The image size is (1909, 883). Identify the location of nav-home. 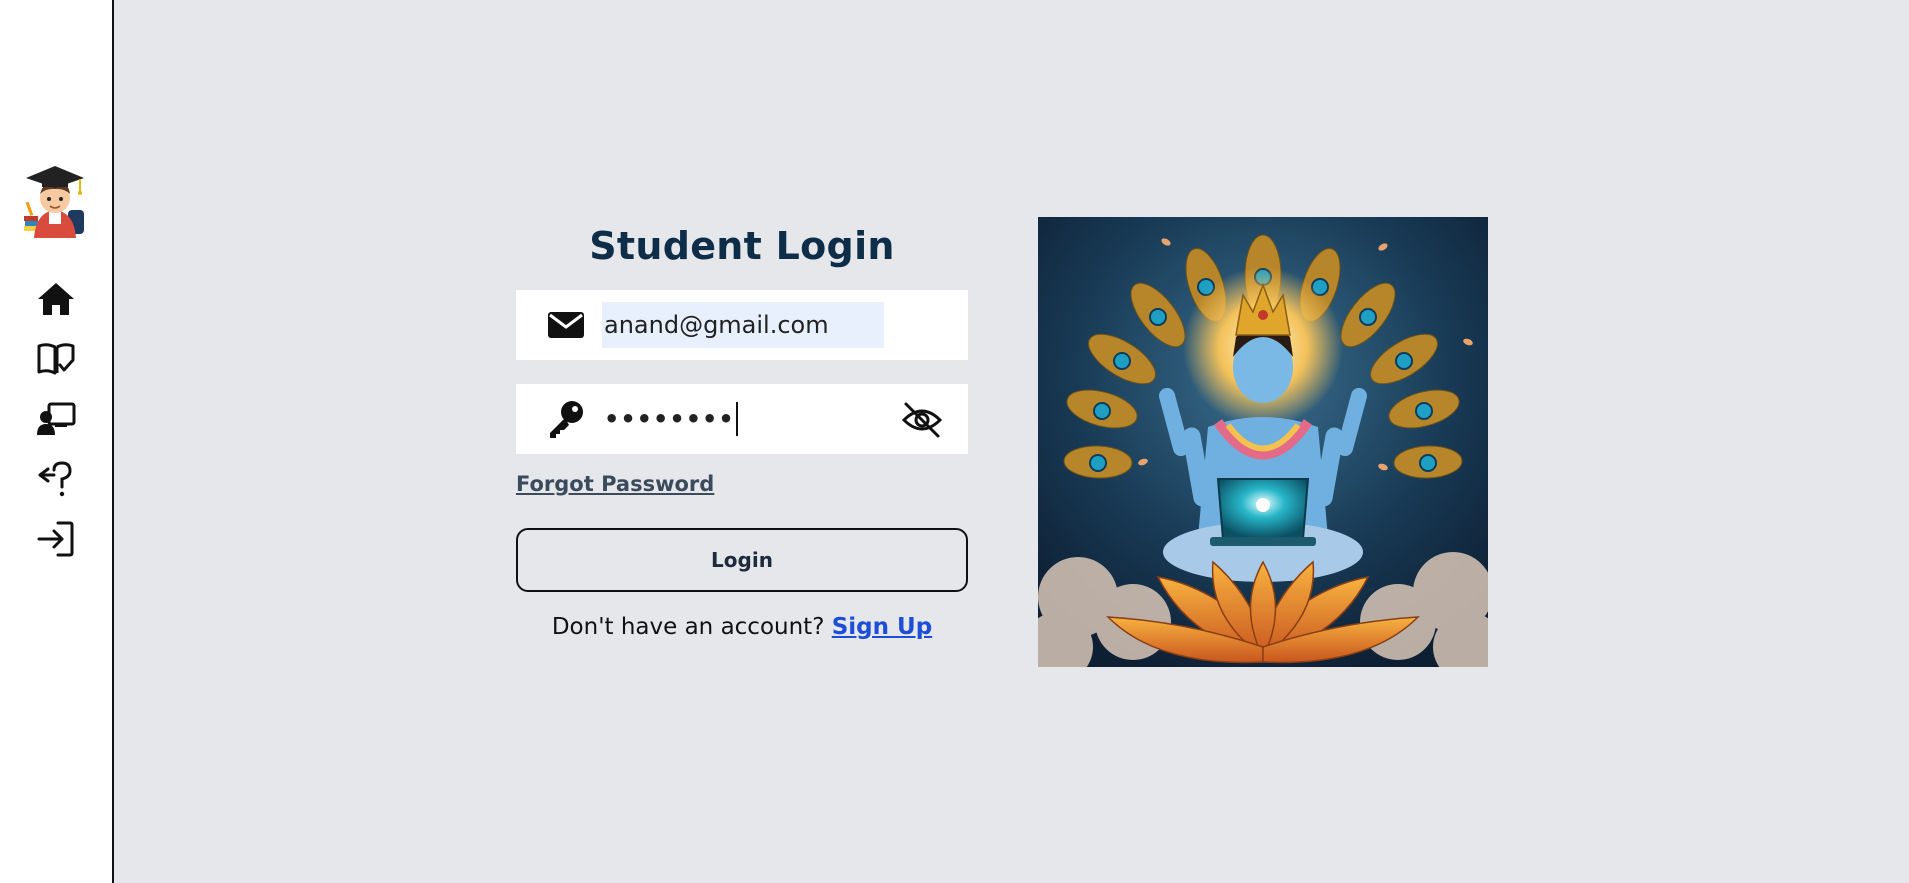
(56, 299).